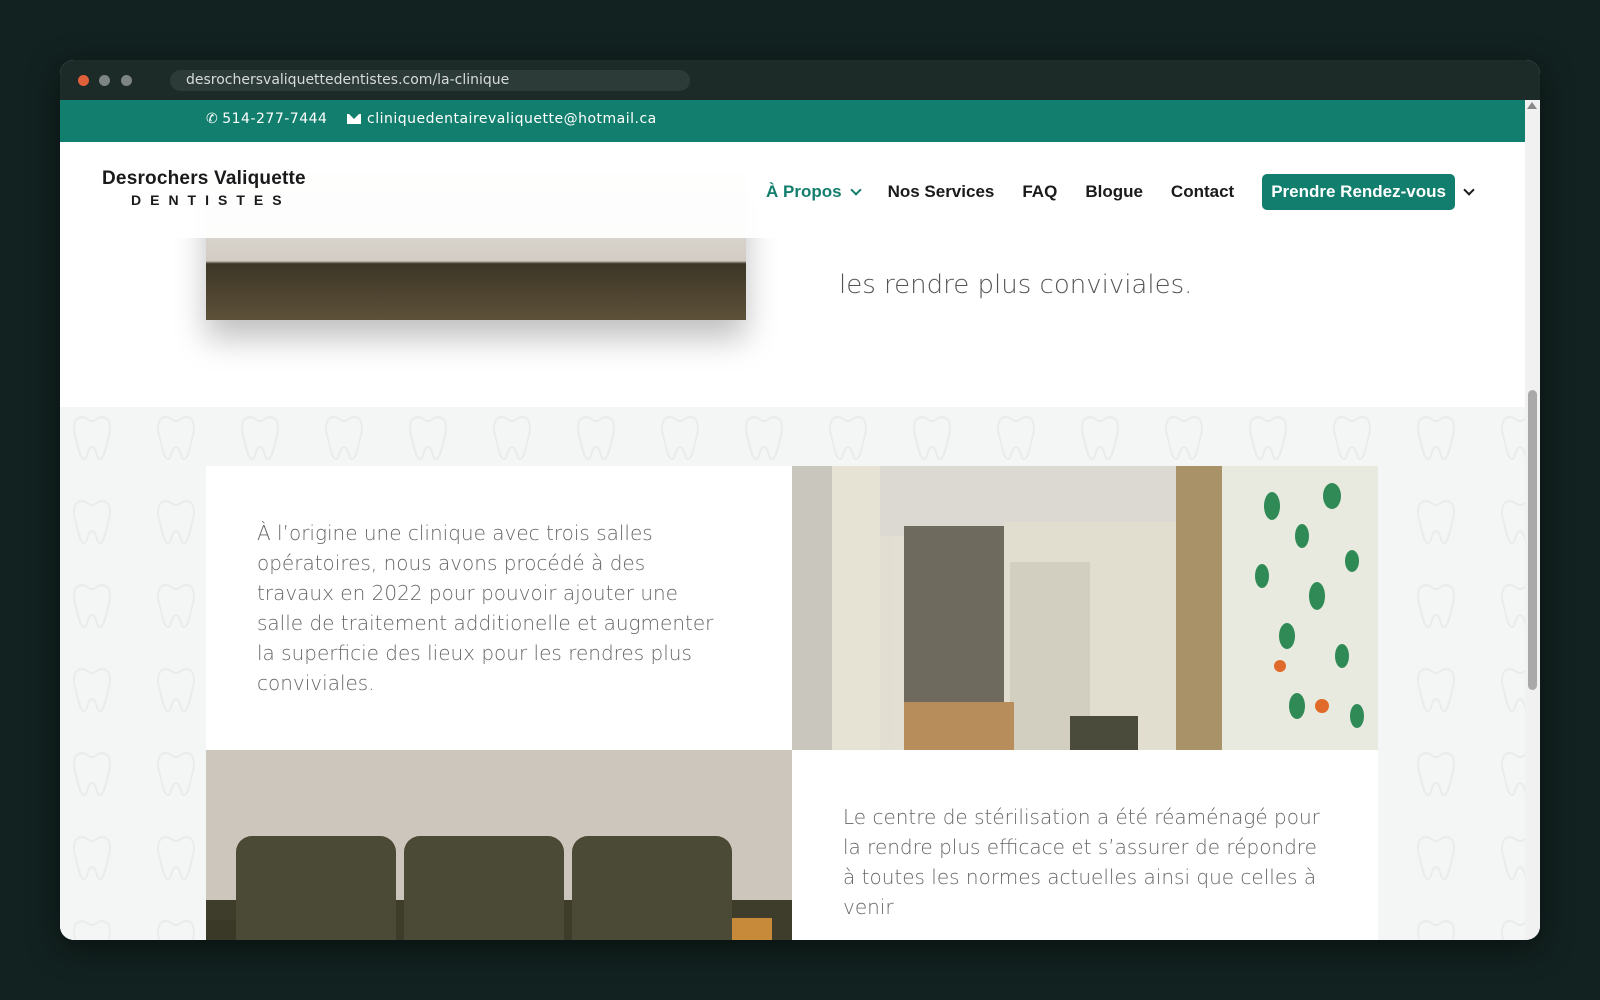 The height and width of the screenshot is (1000, 1600). I want to click on email-link: cliniquedentairevaliquette@hotmail.ca, so click(502, 119).